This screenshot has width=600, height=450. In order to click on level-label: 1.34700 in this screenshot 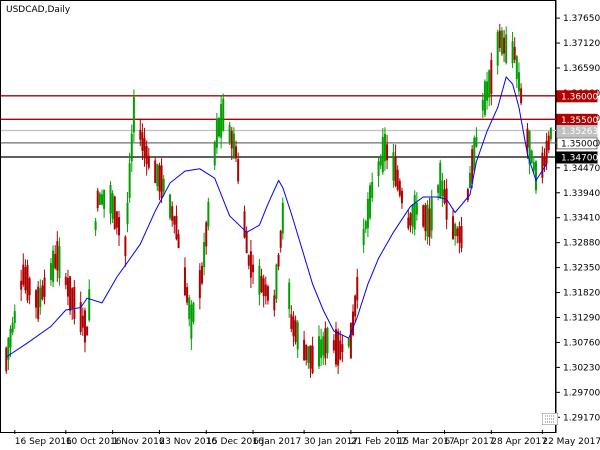, I will do `click(579, 158)`.